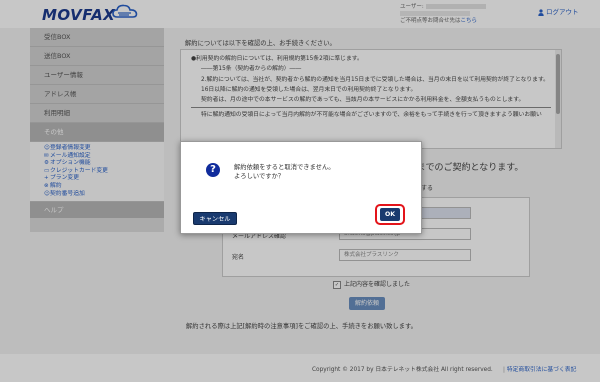 The width and height of the screenshot is (600, 382). I want to click on dialog-message-line: 解約依頼をすると取消できません。, so click(284, 167).